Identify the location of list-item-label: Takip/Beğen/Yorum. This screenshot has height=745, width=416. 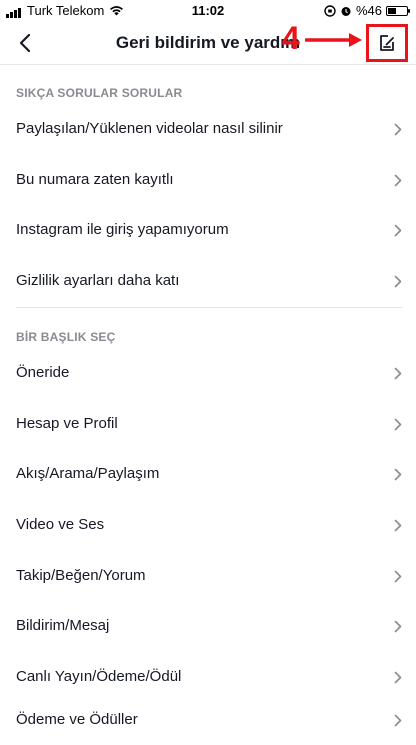
(81, 575).